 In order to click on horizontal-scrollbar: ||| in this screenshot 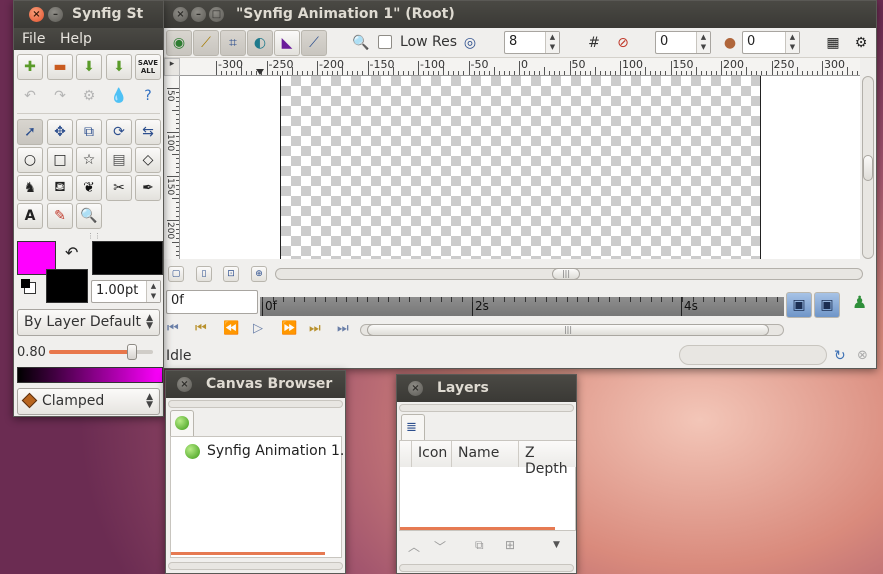, I will do `click(569, 274)`.